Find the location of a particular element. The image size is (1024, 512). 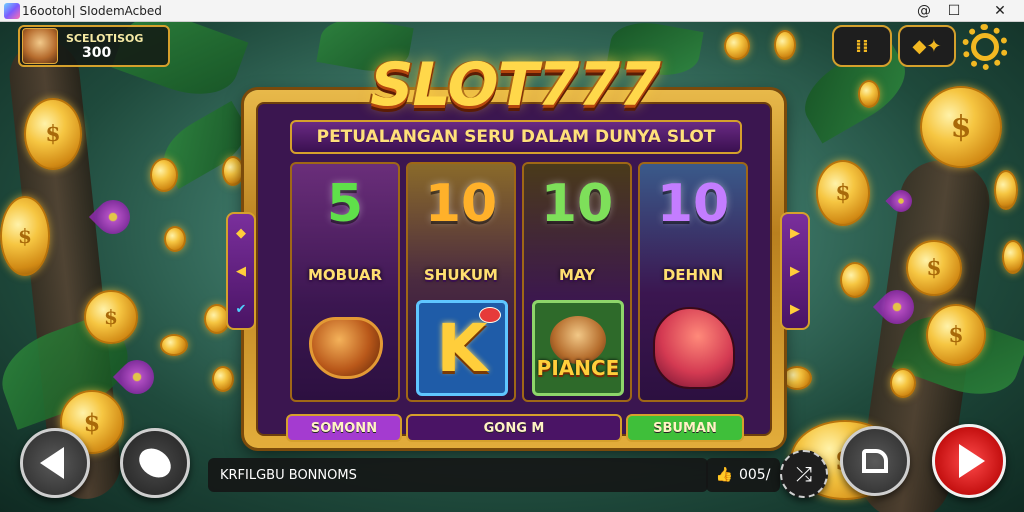

golden-pot-symbol is located at coordinates (346, 348).